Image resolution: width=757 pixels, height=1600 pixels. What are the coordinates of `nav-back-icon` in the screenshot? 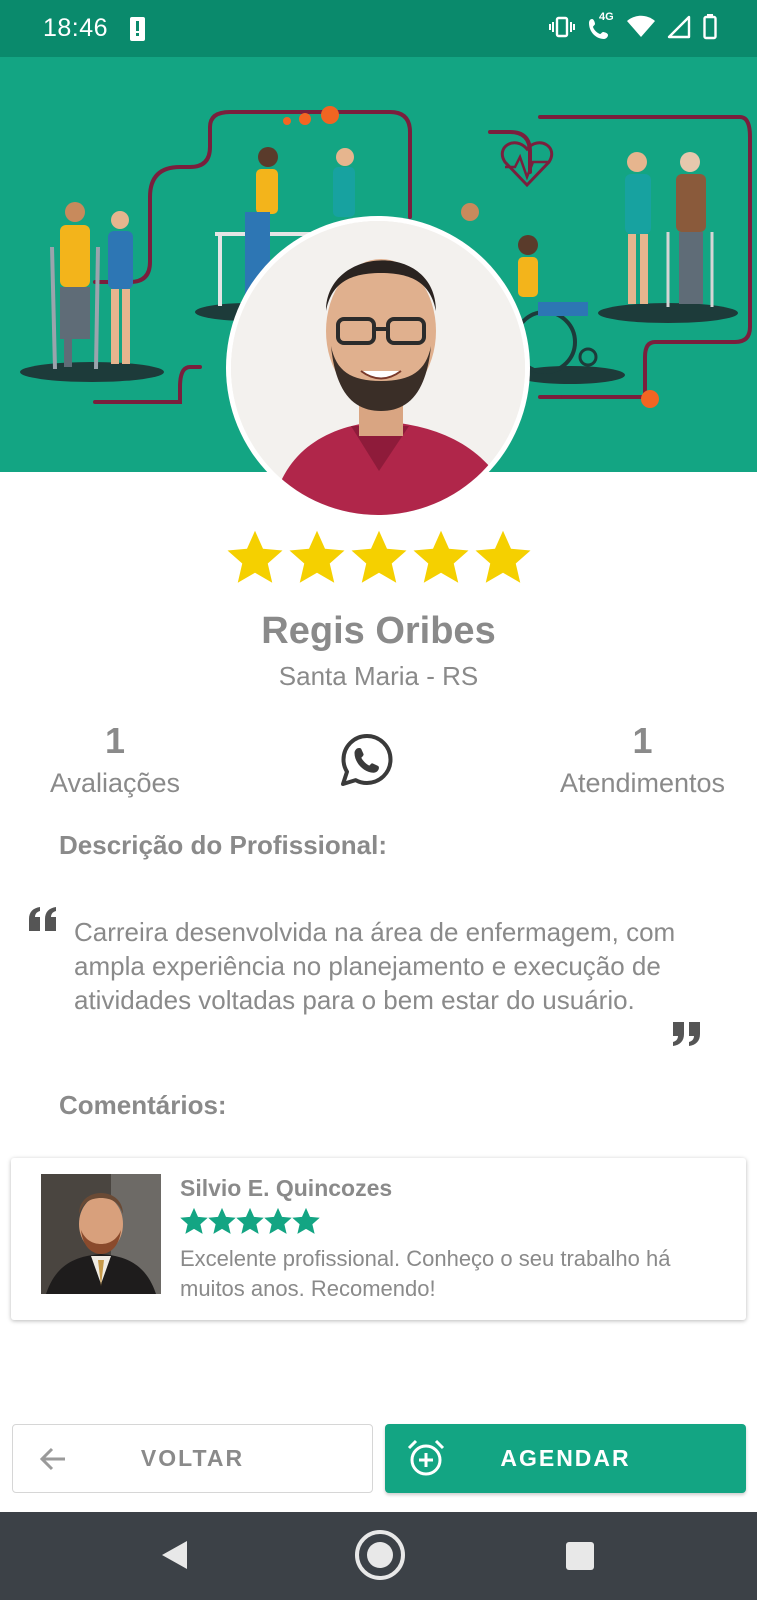 It's located at (174, 1555).